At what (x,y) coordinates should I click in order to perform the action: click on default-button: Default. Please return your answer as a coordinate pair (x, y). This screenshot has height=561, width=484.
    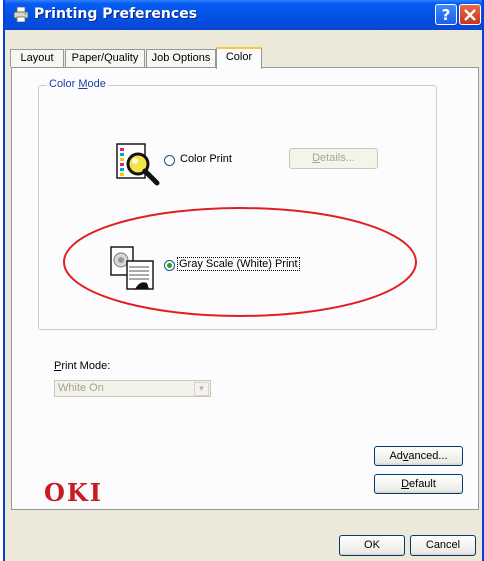
    Looking at the image, I should click on (418, 484).